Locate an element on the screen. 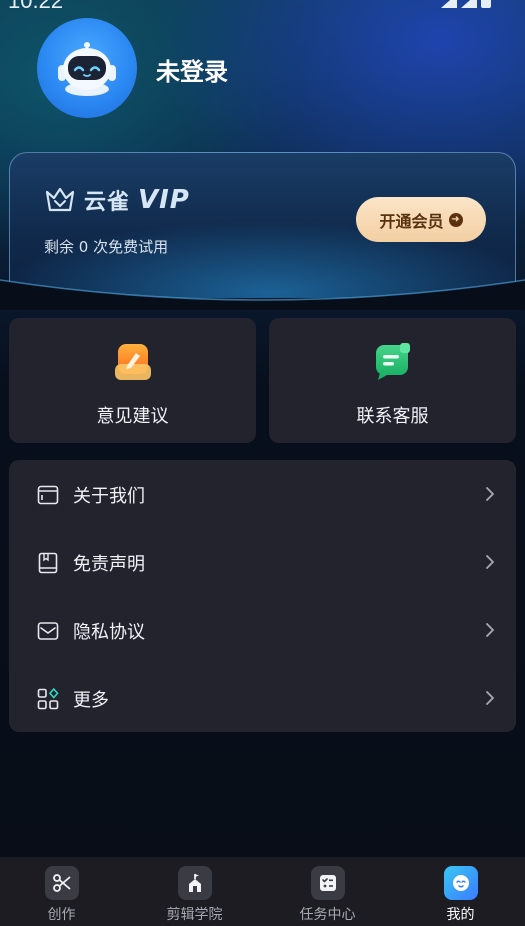 This screenshot has width=525, height=926. grid-icon is located at coordinates (48, 699).